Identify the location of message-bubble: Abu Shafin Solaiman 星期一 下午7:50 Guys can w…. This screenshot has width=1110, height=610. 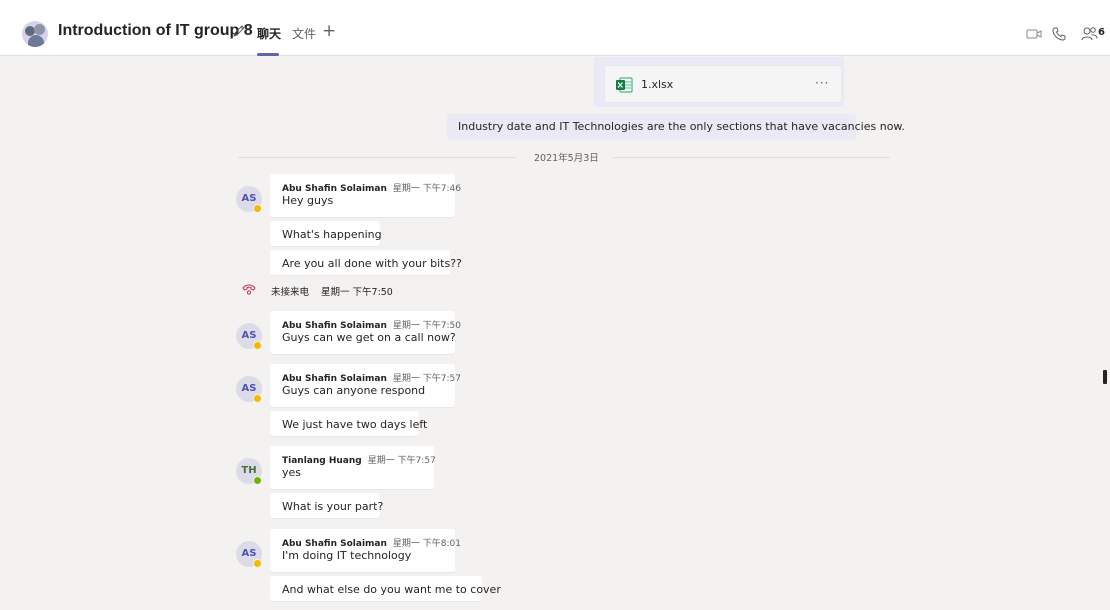
(365, 332).